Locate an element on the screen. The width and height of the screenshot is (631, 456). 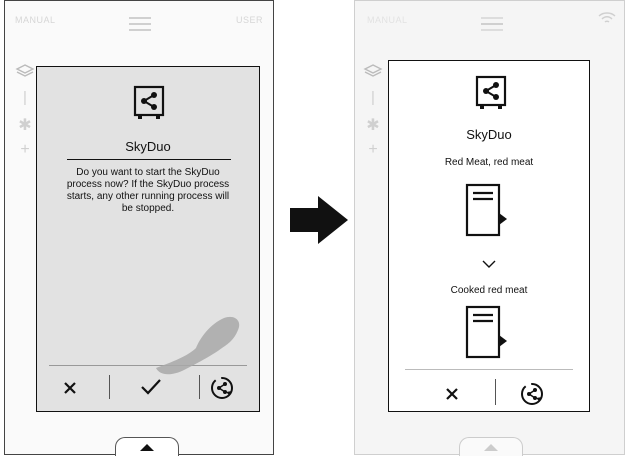
top-bar: MANUAL USER is located at coordinates (139, 19).